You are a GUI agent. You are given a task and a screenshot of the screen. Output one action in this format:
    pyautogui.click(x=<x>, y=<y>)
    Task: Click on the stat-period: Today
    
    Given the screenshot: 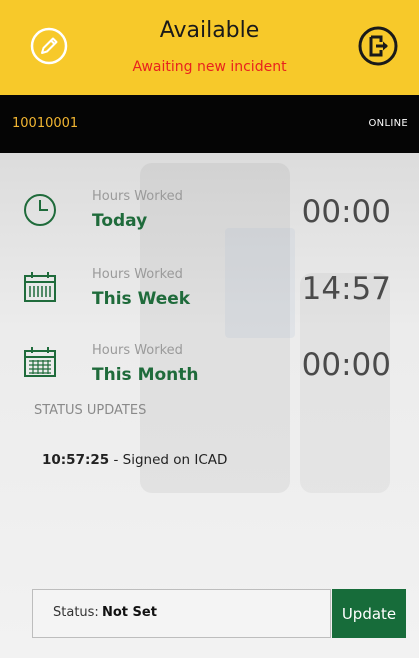 What is the action you would take?
    pyautogui.click(x=120, y=221)
    